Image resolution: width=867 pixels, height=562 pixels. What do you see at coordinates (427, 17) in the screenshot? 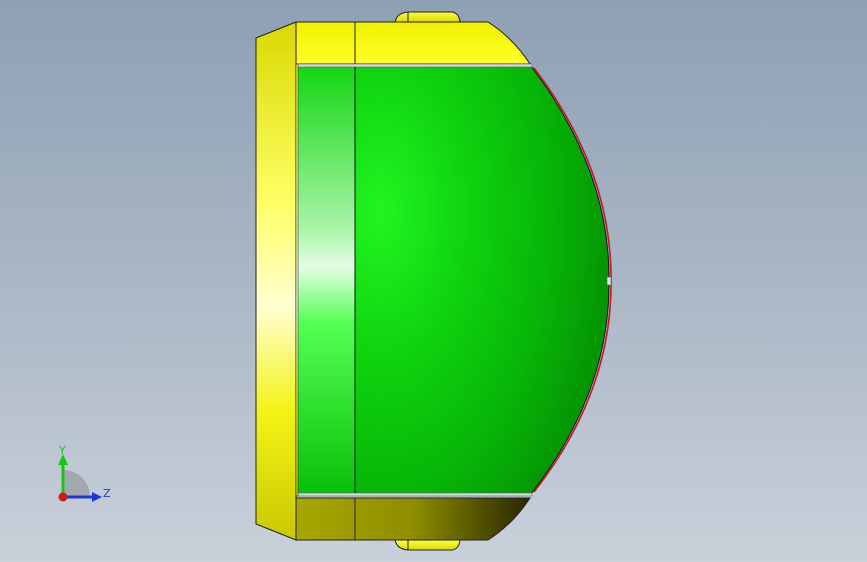
I see `top-mounting-tab` at bounding box center [427, 17].